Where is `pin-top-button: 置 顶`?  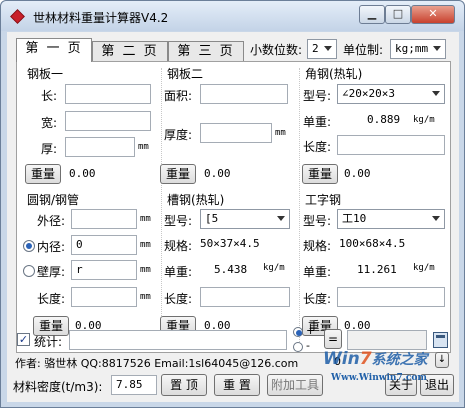 pin-top-button: 置 顶 is located at coordinates (184, 385).